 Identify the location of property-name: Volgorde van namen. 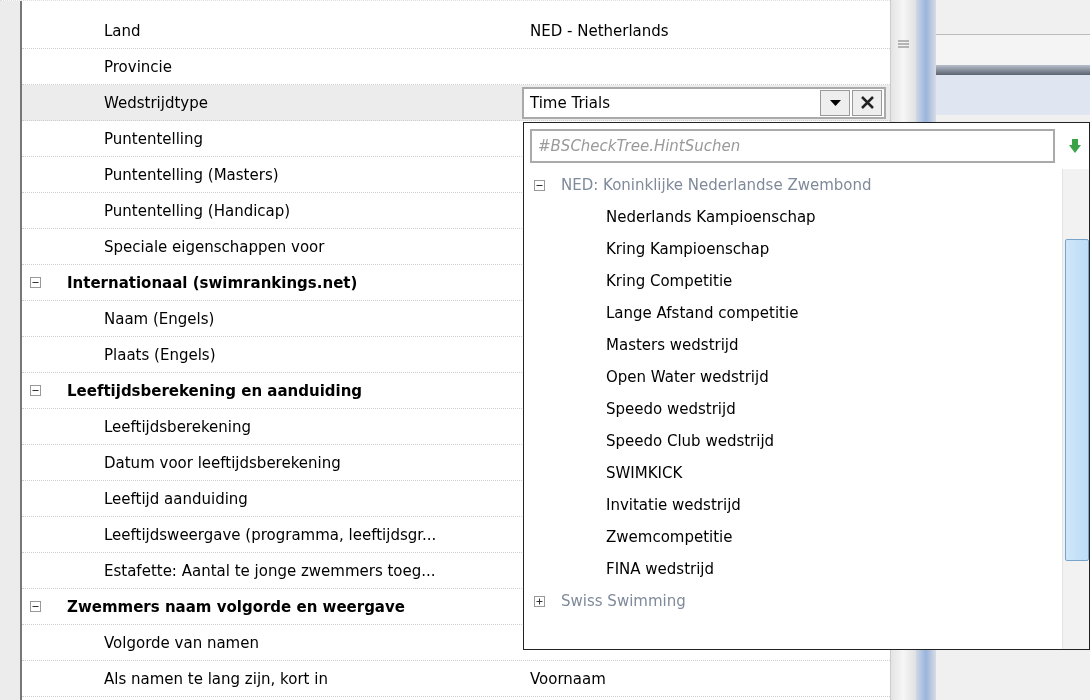
(181, 642).